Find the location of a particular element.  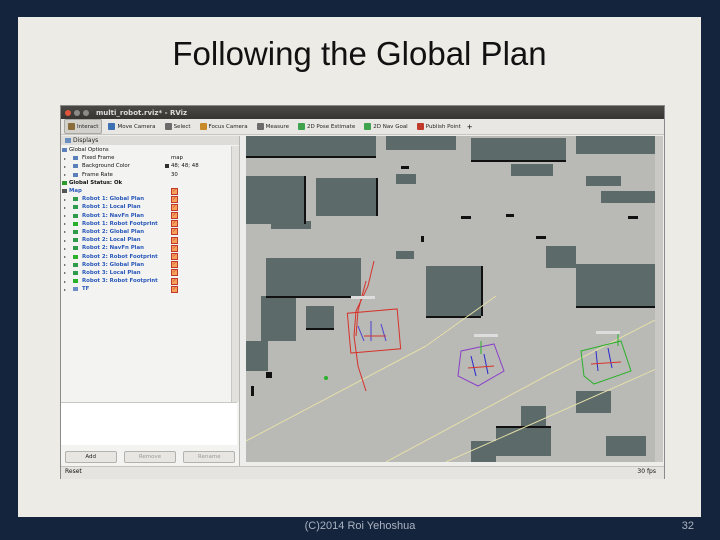

close-icon is located at coordinates (68, 112).